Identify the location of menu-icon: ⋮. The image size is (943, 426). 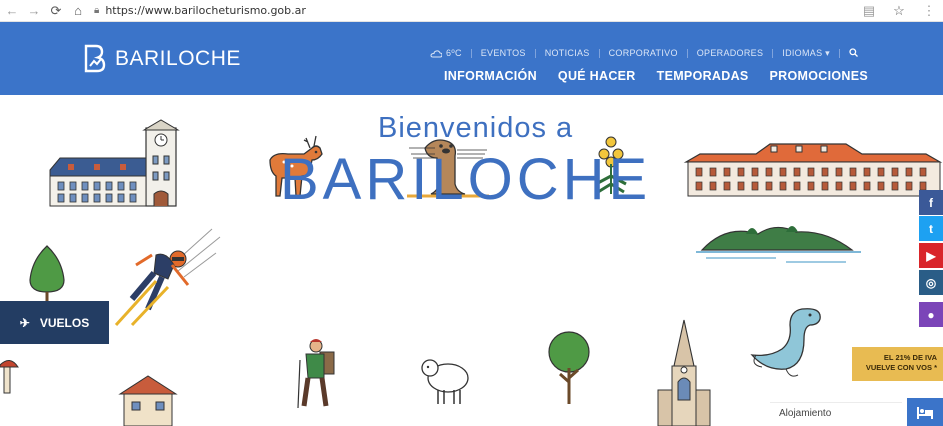
(929, 11).